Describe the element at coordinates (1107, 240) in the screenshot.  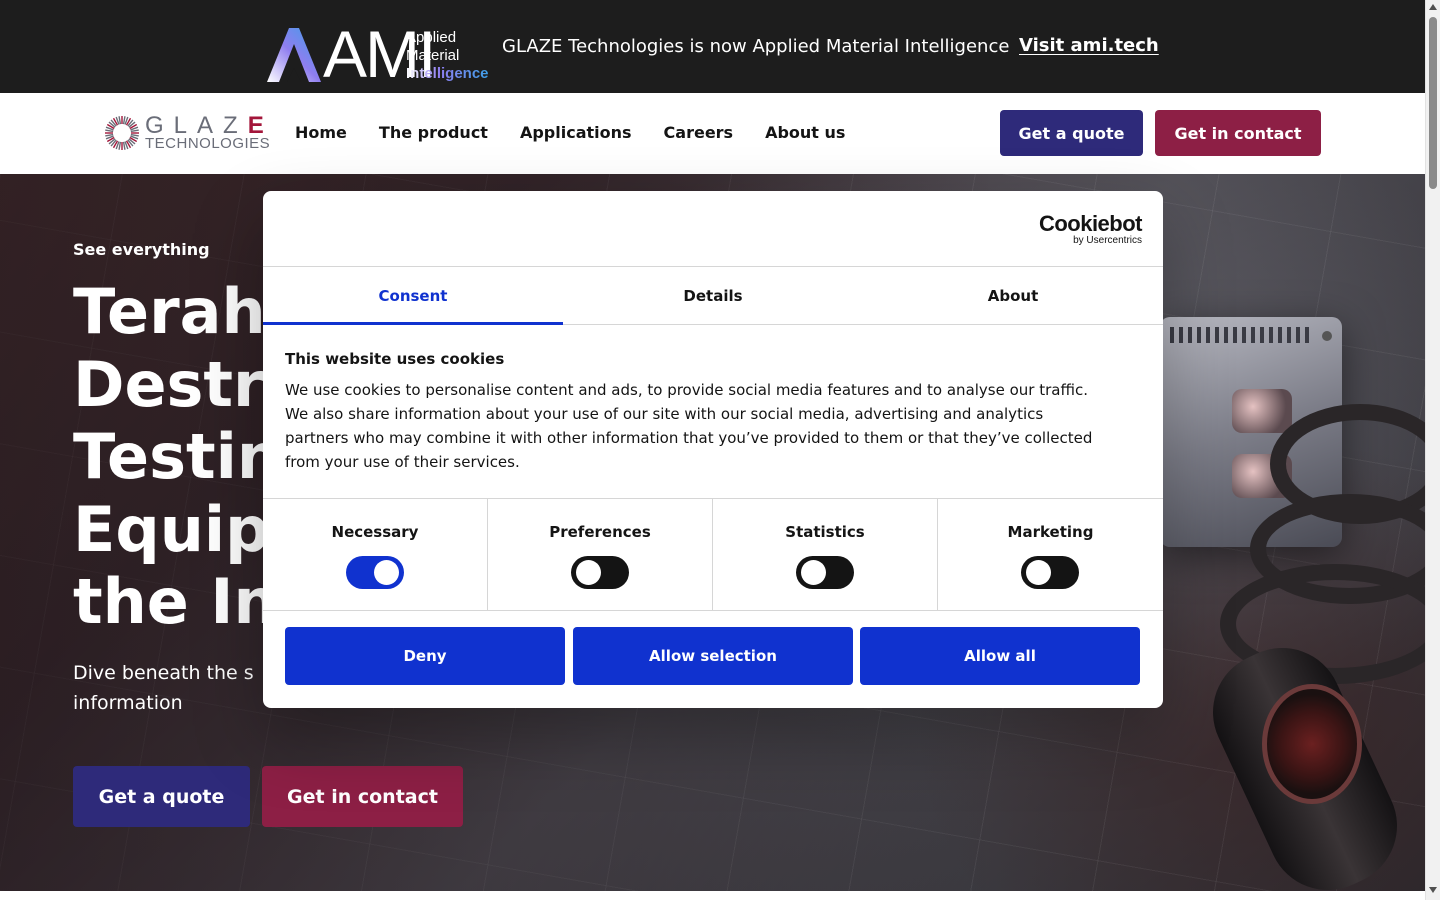
I see `cookiebot-logo-sub: by Usercentrics` at that location.